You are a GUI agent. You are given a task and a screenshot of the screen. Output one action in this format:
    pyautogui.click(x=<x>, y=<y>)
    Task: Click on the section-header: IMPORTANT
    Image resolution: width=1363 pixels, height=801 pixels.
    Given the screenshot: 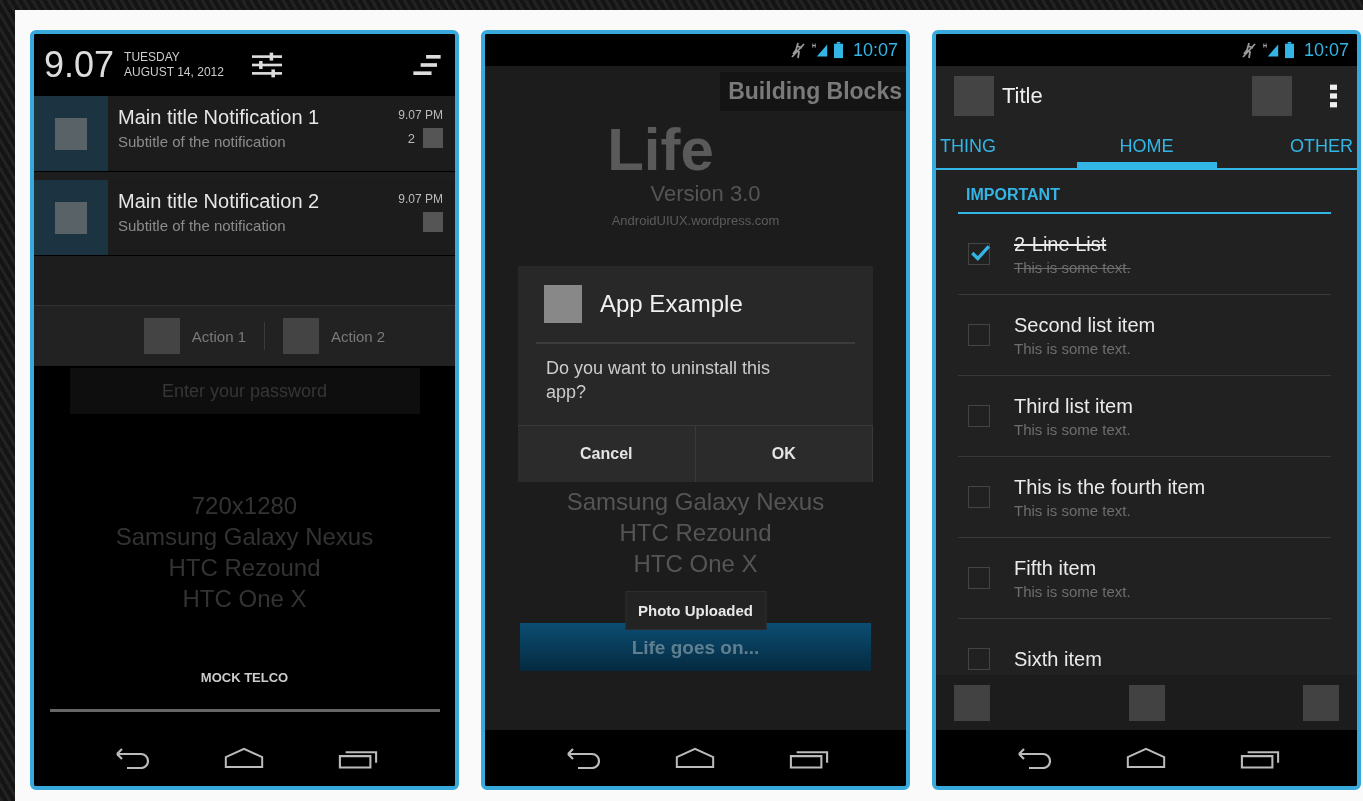 What is the action you would take?
    pyautogui.click(x=1144, y=192)
    